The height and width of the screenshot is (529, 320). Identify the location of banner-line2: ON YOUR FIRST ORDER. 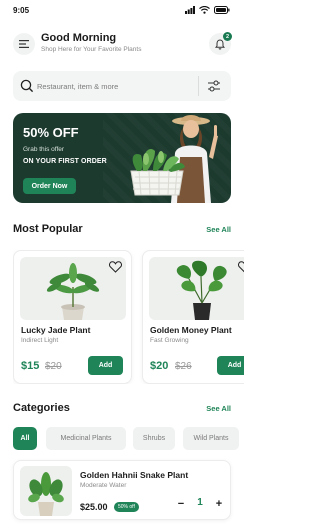
(65, 161).